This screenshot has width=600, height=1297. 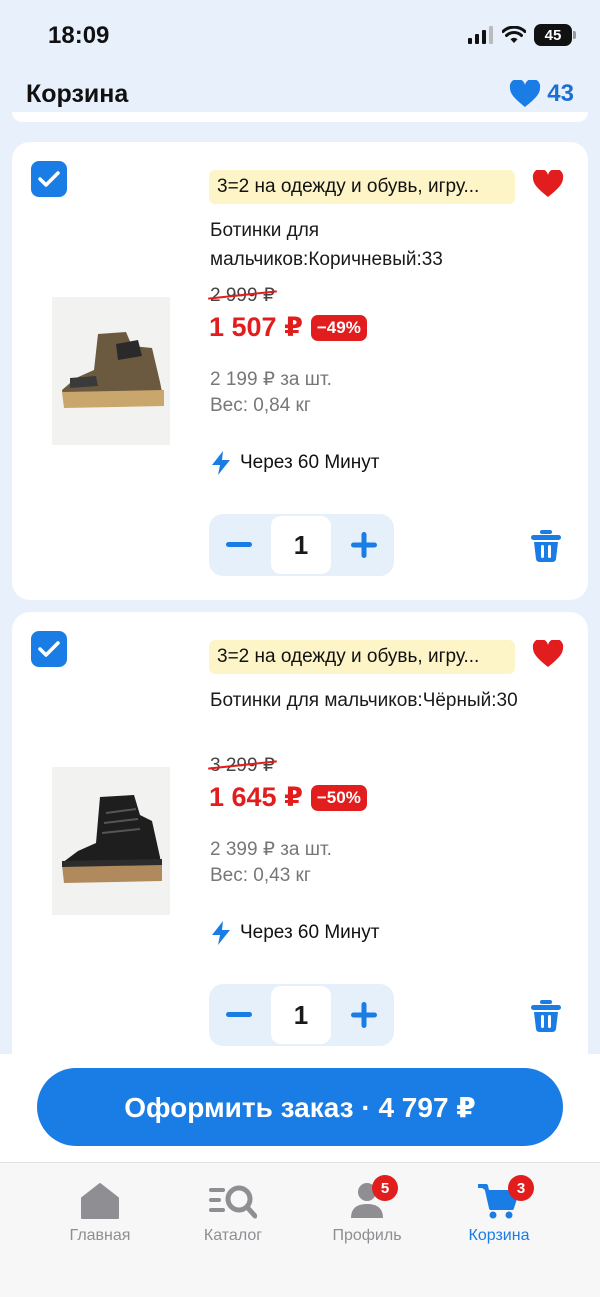 What do you see at coordinates (300, 1229) in the screenshot?
I see `tab-bar: Главная Каталог 5 Профиль 3 Корзина` at bounding box center [300, 1229].